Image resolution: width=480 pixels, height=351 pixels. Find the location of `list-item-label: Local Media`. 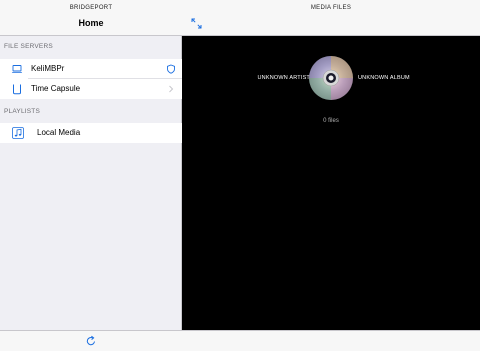

list-item-label: Local Media is located at coordinates (59, 132).